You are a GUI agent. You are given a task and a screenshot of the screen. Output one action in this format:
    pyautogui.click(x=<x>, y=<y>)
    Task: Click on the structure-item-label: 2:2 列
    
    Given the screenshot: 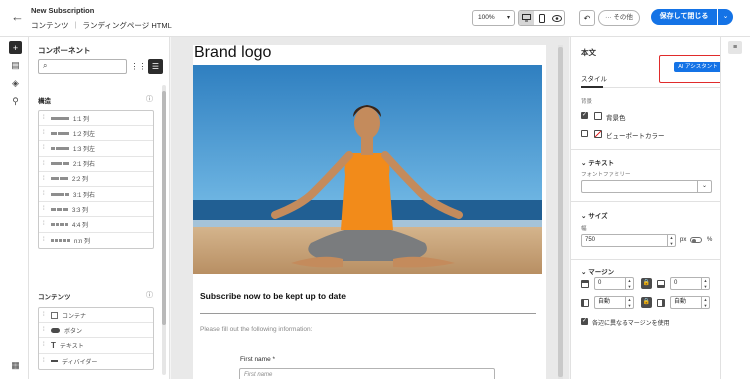 What is the action you would take?
    pyautogui.click(x=80, y=180)
    